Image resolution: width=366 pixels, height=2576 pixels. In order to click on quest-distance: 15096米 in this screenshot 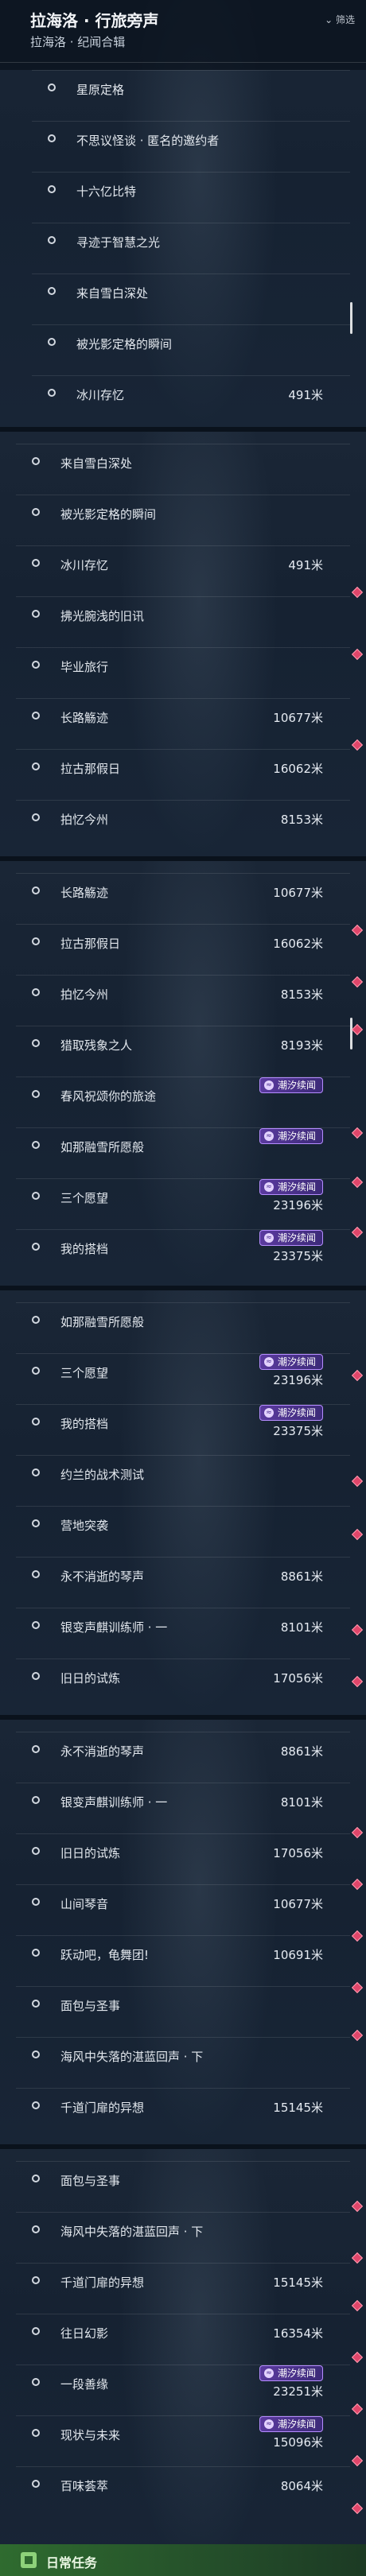, I will do `click(298, 2442)`.